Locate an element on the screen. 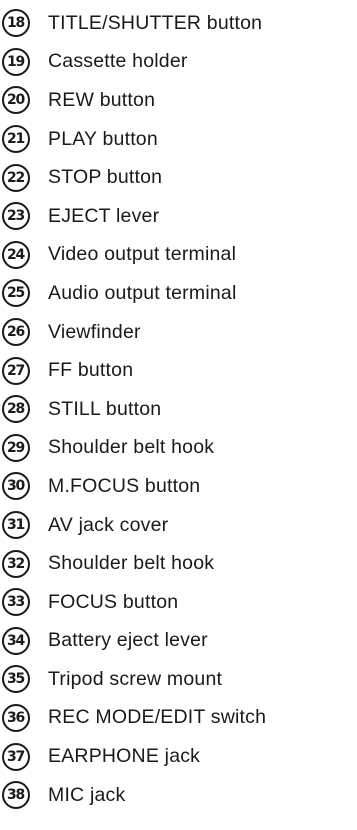  legend-item: 24 Video output terminal is located at coordinates (178, 255).